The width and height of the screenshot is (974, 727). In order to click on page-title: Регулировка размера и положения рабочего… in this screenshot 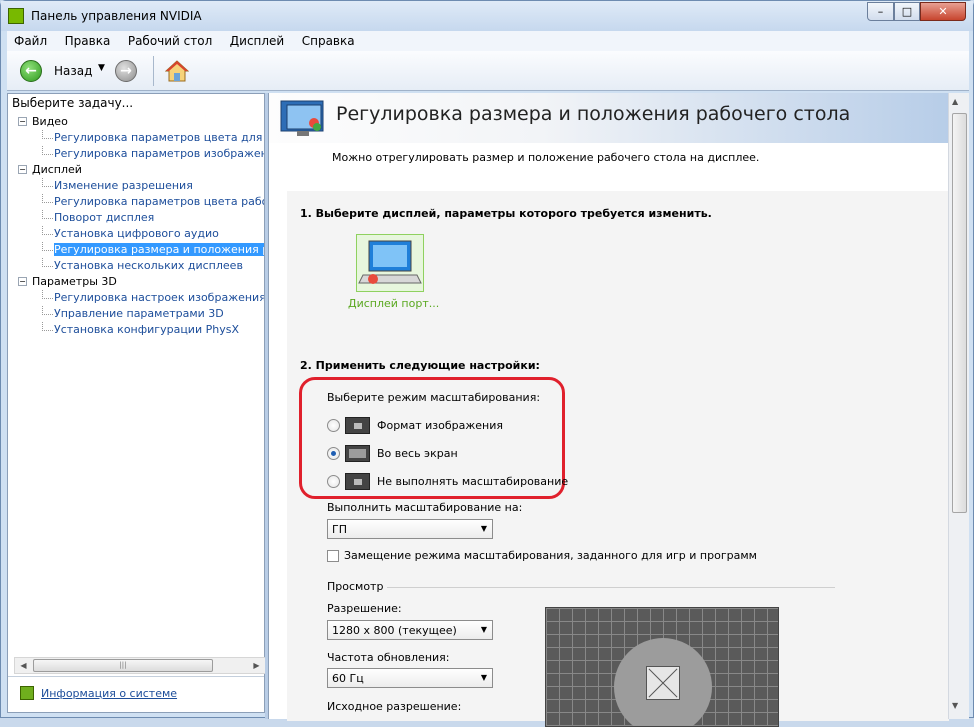, I will do `click(593, 114)`.